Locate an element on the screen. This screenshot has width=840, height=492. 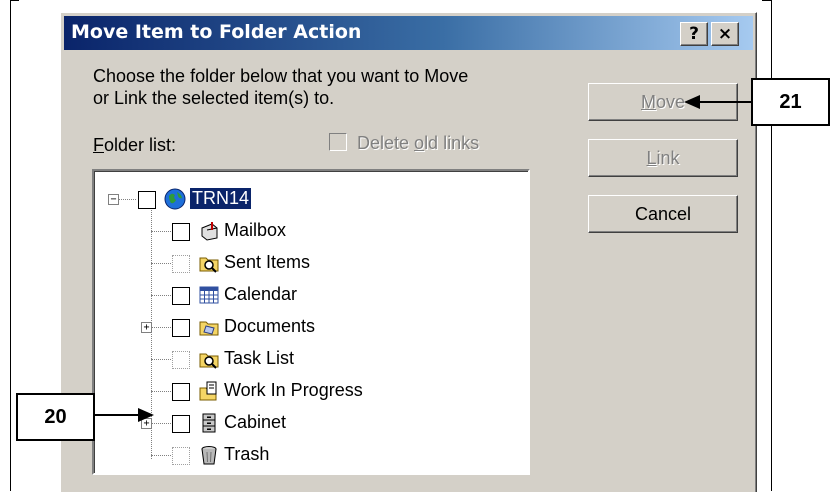
calendar-checkbox is located at coordinates (181, 296).